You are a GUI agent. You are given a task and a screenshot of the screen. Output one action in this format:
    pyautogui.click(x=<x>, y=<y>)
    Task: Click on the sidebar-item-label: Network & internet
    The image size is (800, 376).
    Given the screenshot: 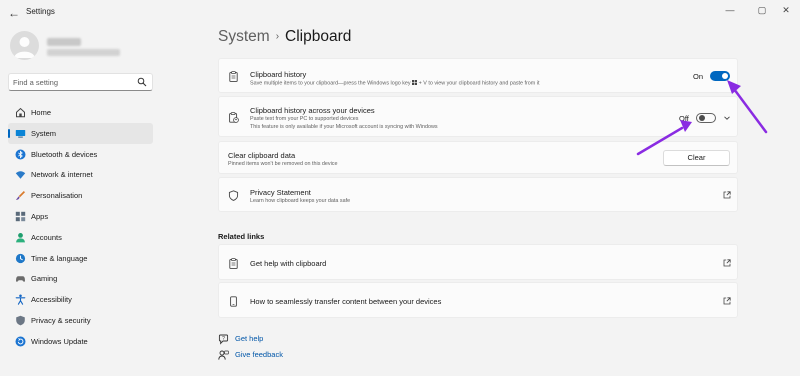 What is the action you would take?
    pyautogui.click(x=62, y=175)
    